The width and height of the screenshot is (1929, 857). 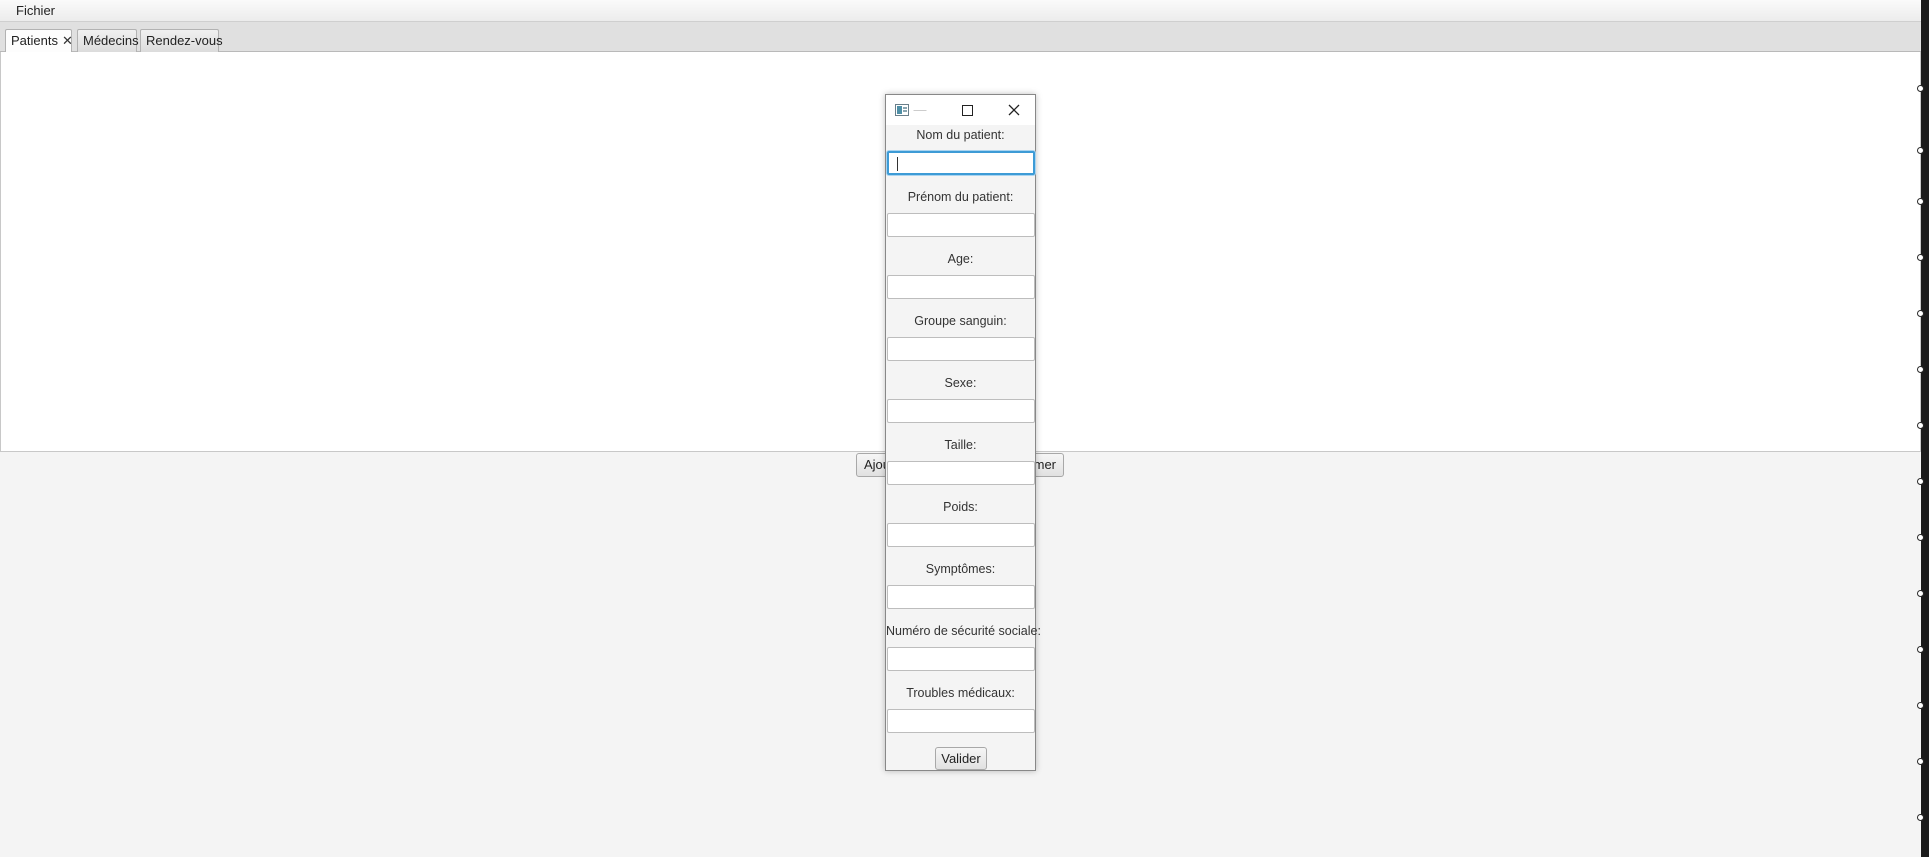 What do you see at coordinates (67, 40) in the screenshot?
I see `tab-close-icon: ✕` at bounding box center [67, 40].